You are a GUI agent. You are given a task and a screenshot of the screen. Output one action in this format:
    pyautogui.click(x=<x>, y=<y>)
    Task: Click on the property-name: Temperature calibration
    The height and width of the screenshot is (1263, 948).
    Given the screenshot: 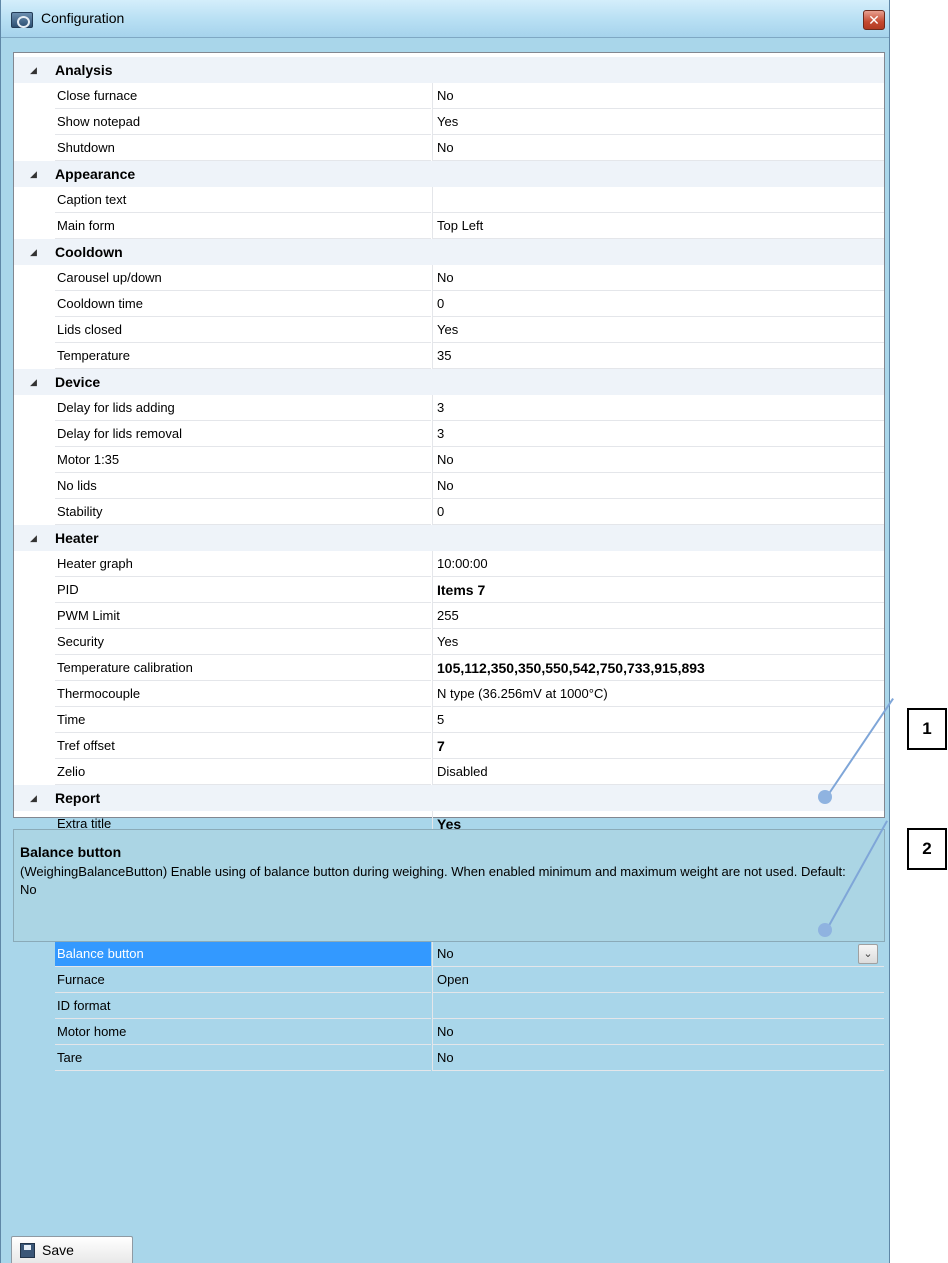 What is the action you would take?
    pyautogui.click(x=243, y=668)
    